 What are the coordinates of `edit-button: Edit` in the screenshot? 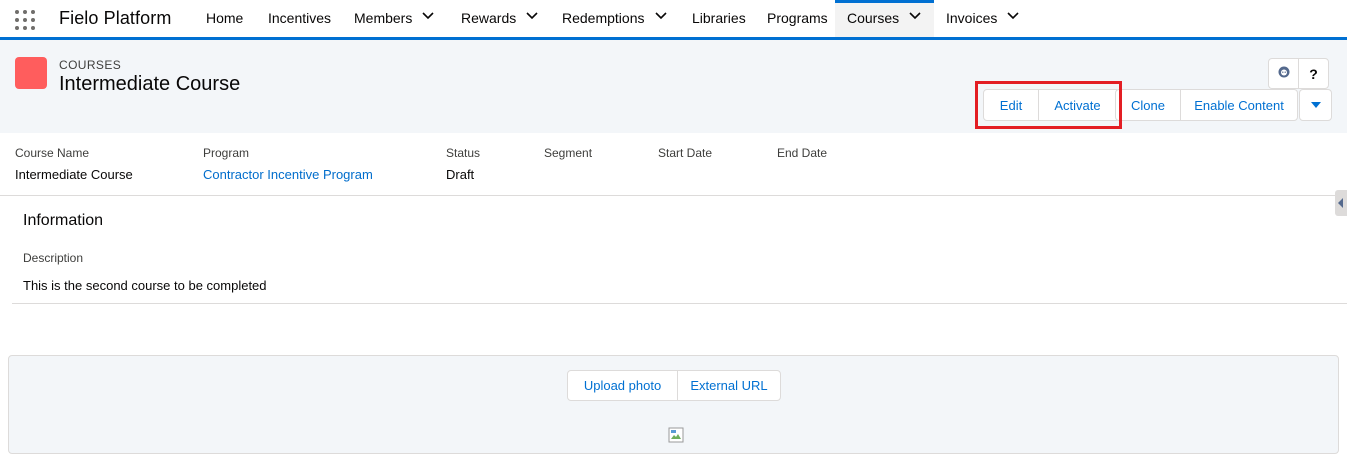 It's located at (1011, 105).